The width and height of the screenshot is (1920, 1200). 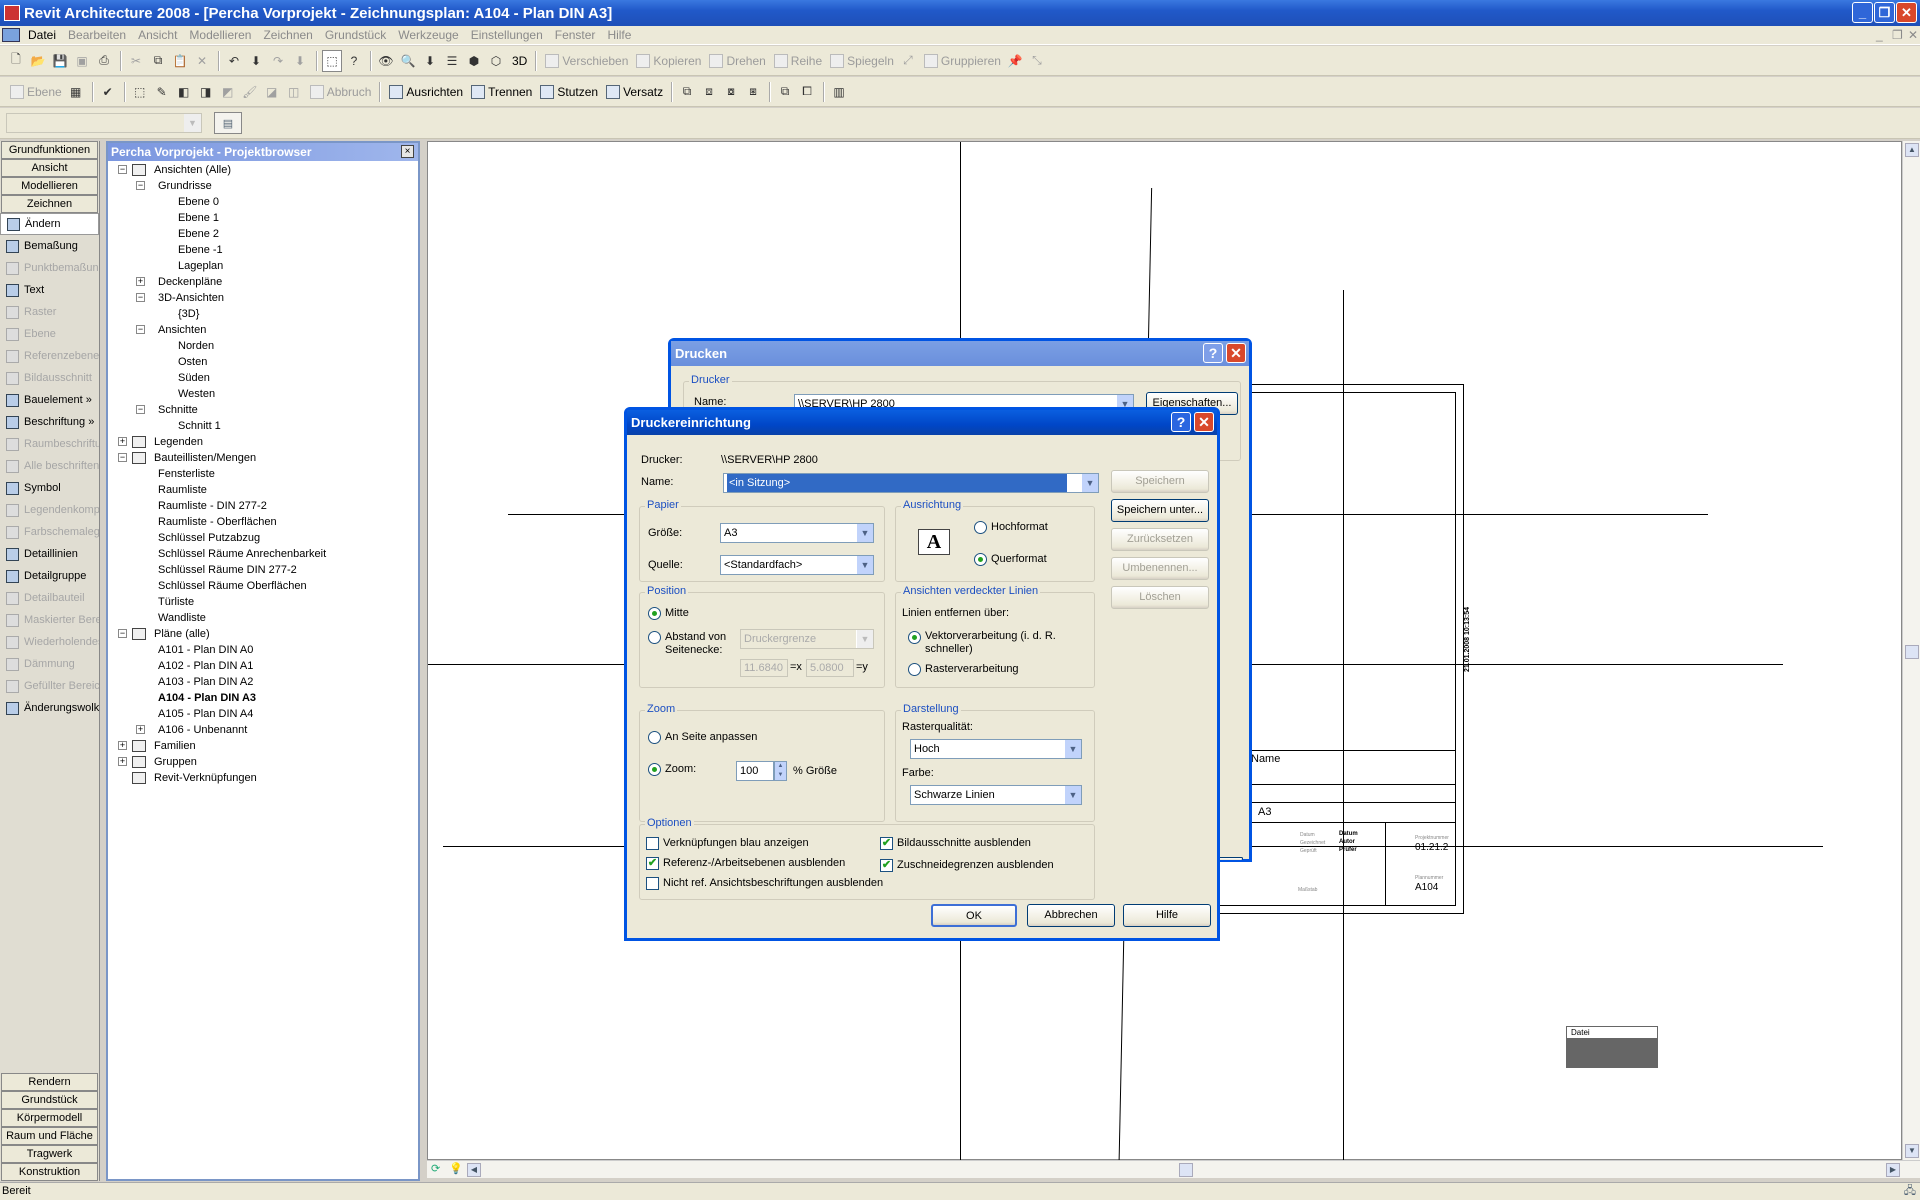 What do you see at coordinates (507, 35) in the screenshot?
I see `menu-einstellungen: Einstellungen` at bounding box center [507, 35].